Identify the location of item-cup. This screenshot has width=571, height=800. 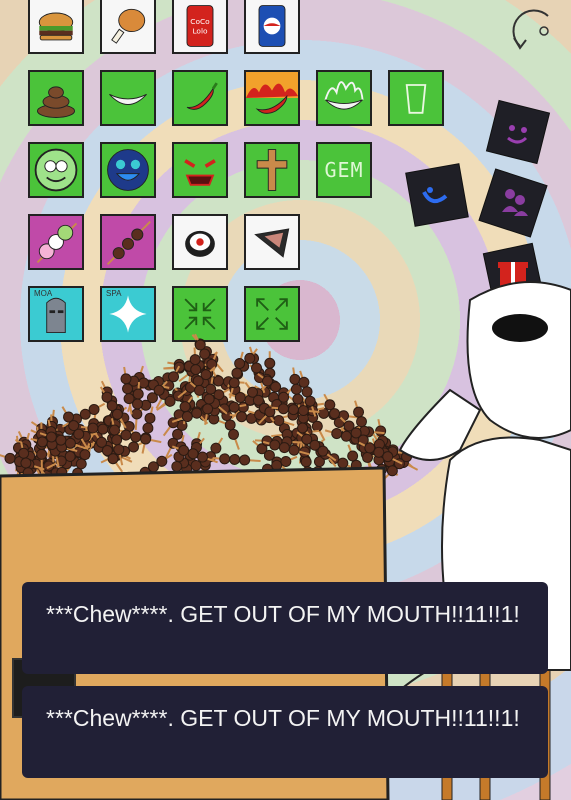
(416, 98).